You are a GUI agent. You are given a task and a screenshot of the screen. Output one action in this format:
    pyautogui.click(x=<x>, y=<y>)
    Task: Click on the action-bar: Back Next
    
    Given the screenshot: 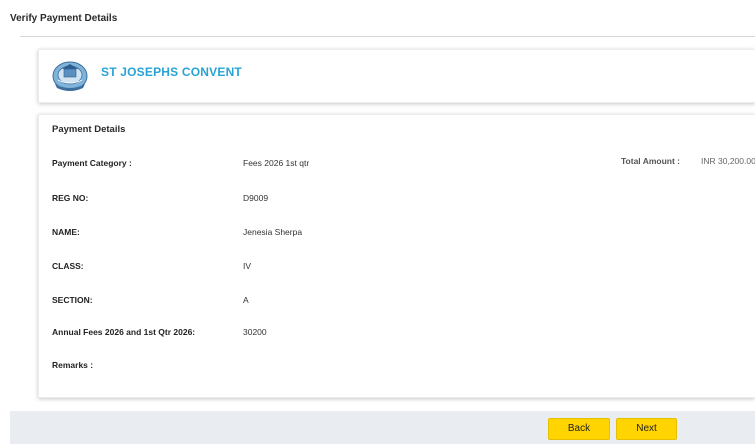 What is the action you would take?
    pyautogui.click(x=382, y=427)
    